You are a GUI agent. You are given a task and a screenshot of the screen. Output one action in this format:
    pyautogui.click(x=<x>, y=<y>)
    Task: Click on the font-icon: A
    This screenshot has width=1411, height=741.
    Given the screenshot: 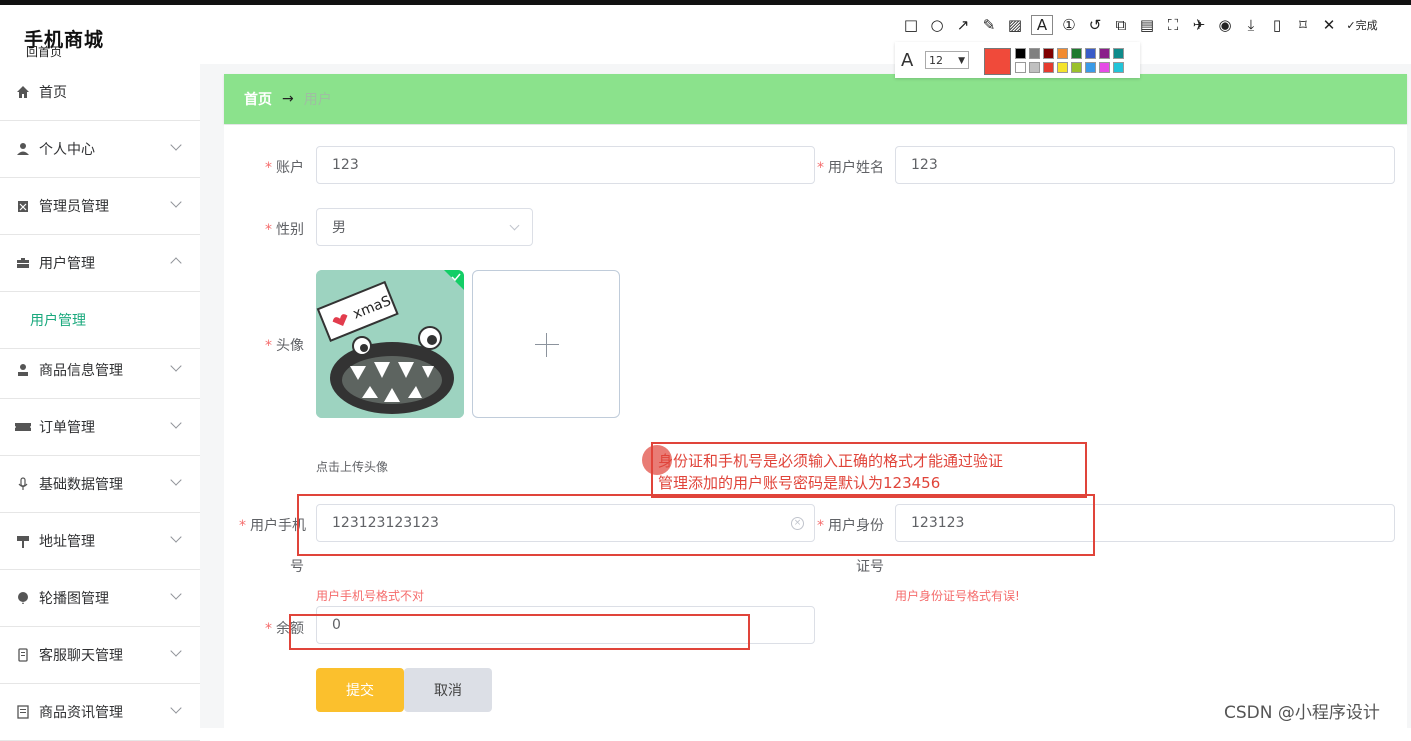 What is the action you would take?
    pyautogui.click(x=907, y=60)
    